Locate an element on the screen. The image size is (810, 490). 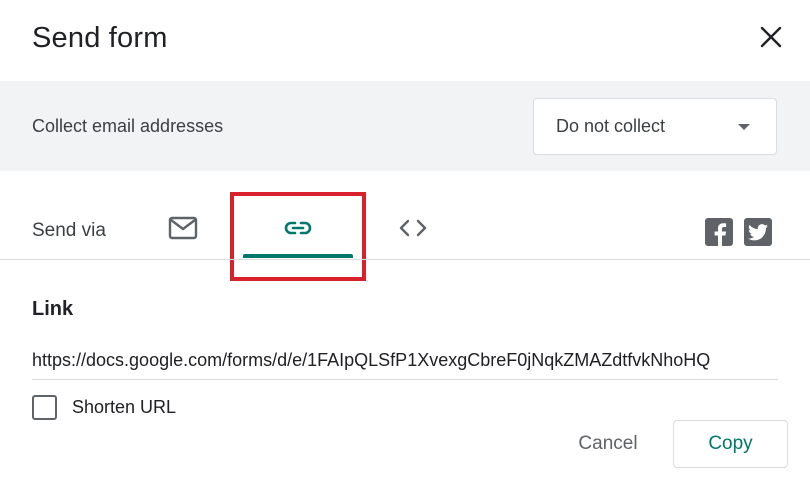
send-via-label: Send via is located at coordinates (69, 230).